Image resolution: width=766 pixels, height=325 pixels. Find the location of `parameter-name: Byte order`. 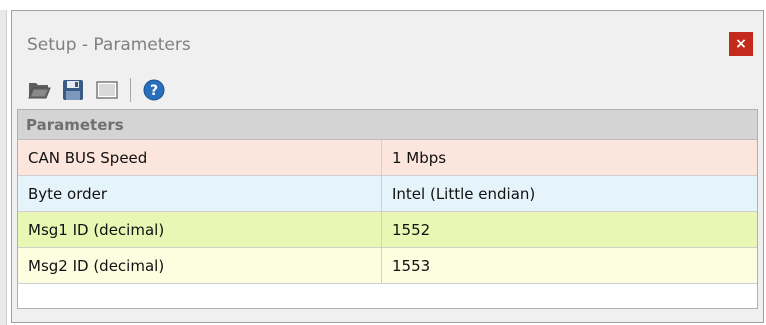

parameter-name: Byte order is located at coordinates (200, 193).